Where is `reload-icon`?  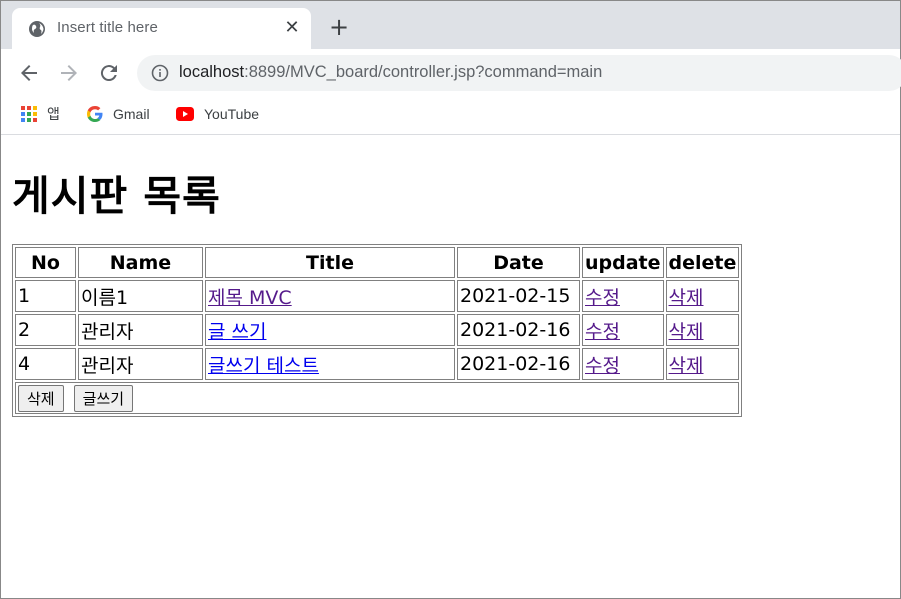
reload-icon is located at coordinates (109, 73).